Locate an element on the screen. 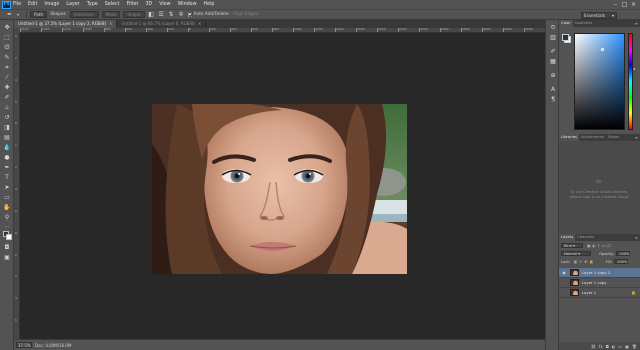 The width and height of the screenshot is (640, 350). maximize-icon: □ is located at coordinates (624, 4).